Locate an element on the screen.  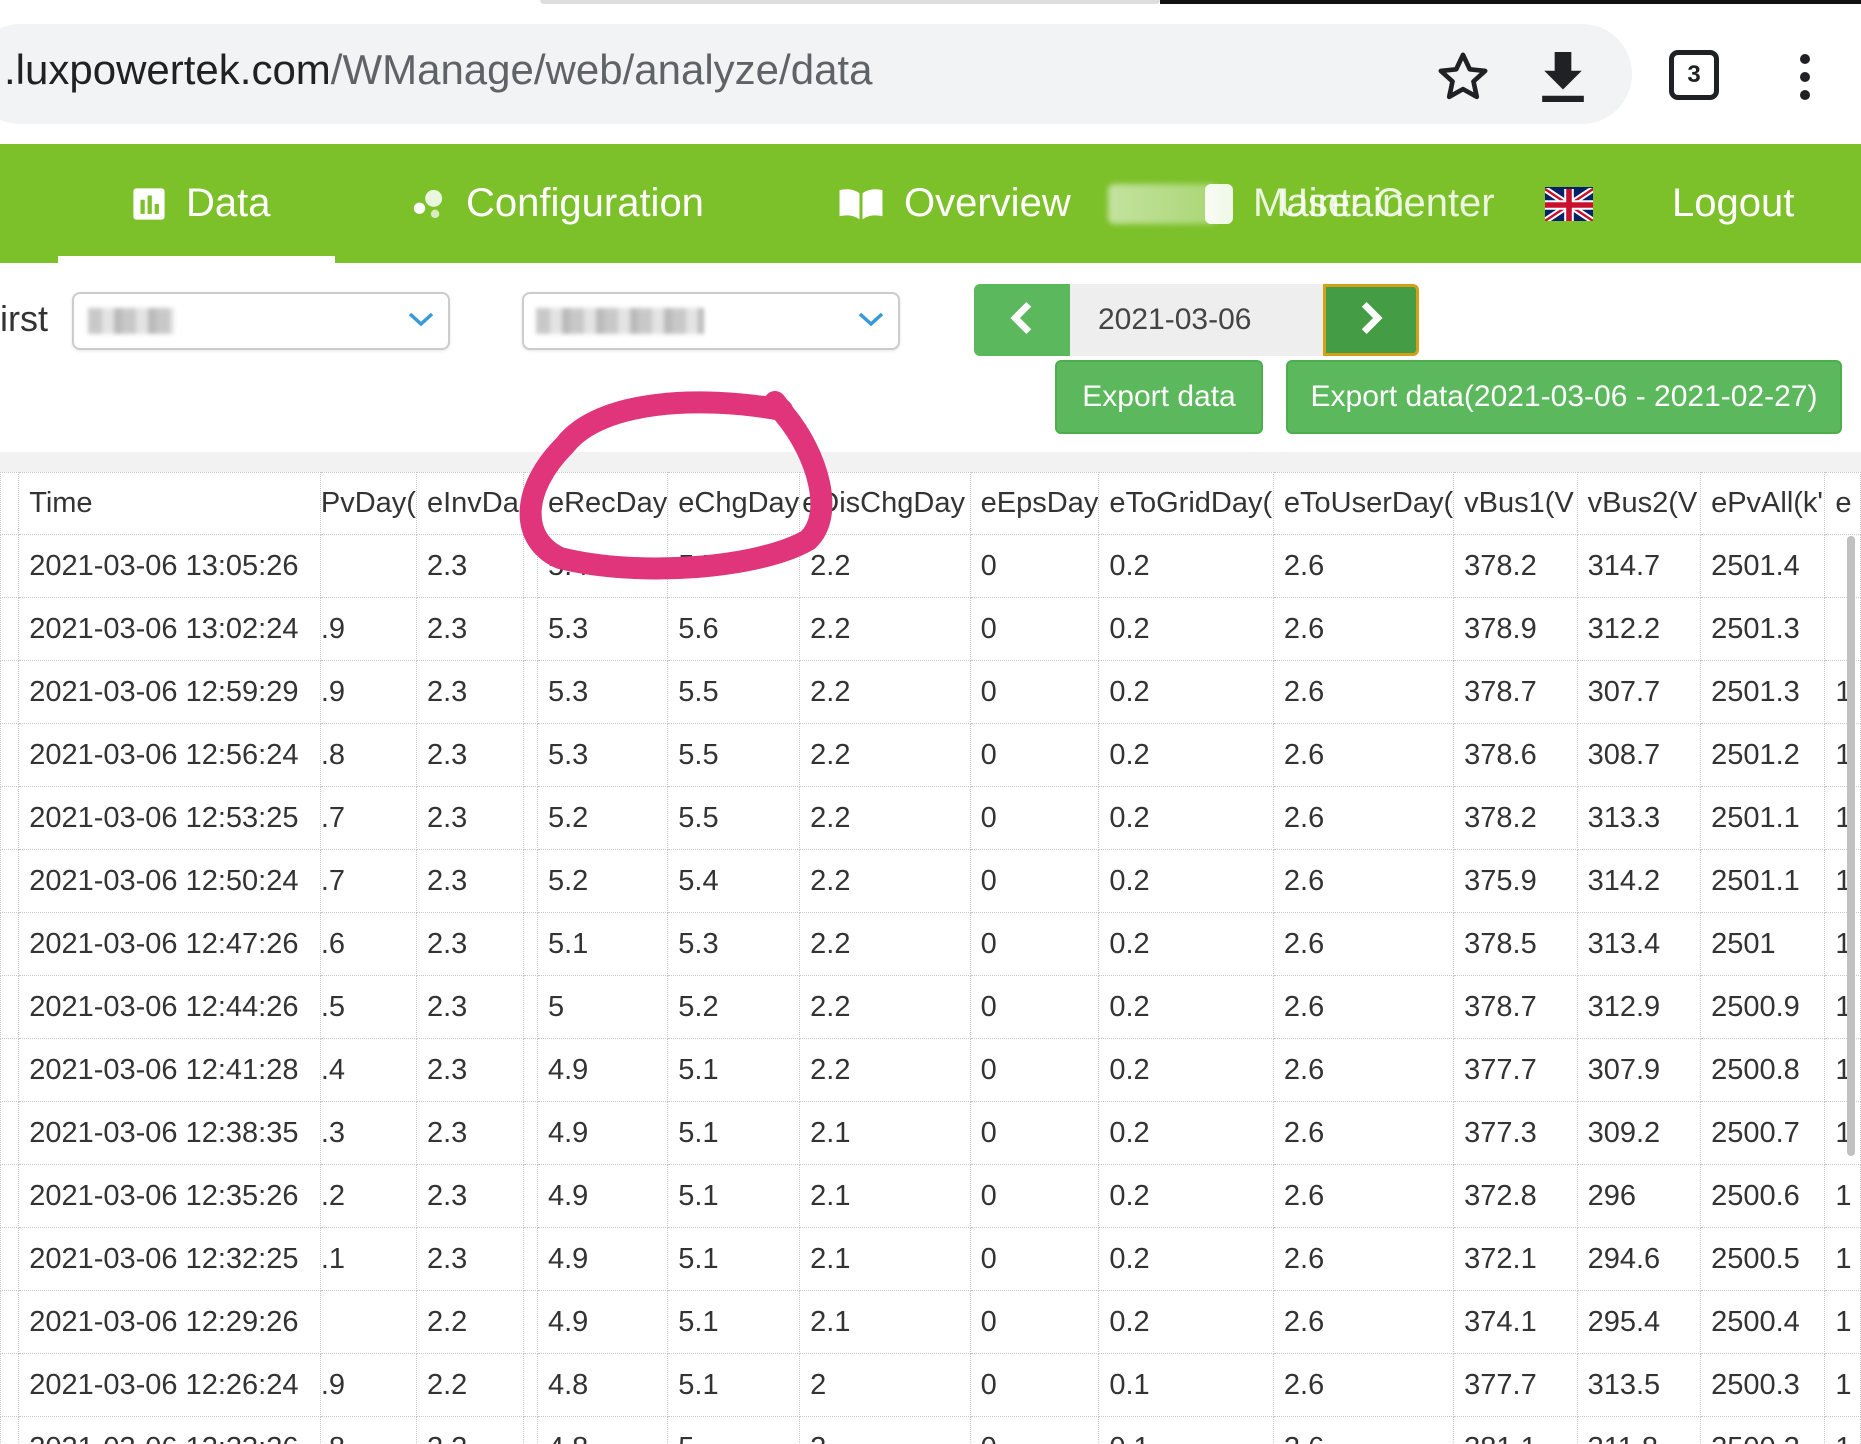
col-header: eToGridDay( is located at coordinates (1186, 503).